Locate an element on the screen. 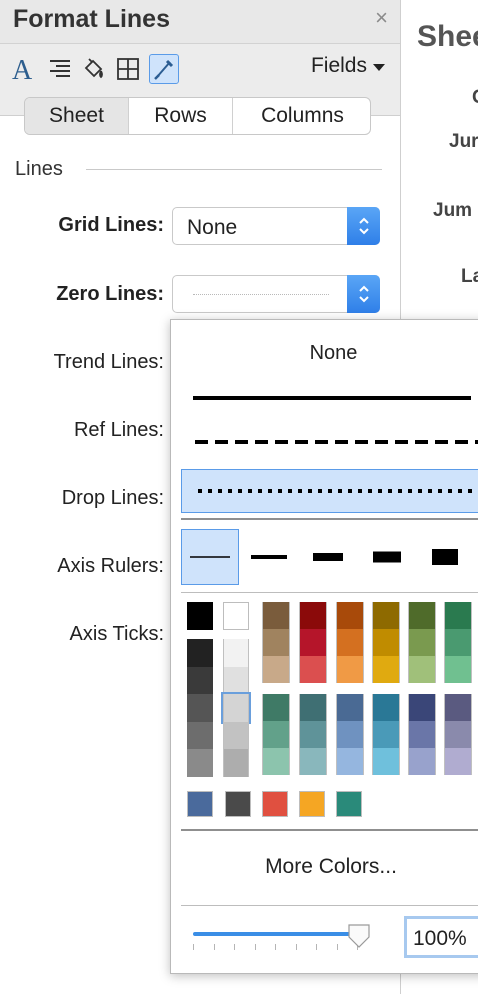  opacity-slider-handle is located at coordinates (359, 936).